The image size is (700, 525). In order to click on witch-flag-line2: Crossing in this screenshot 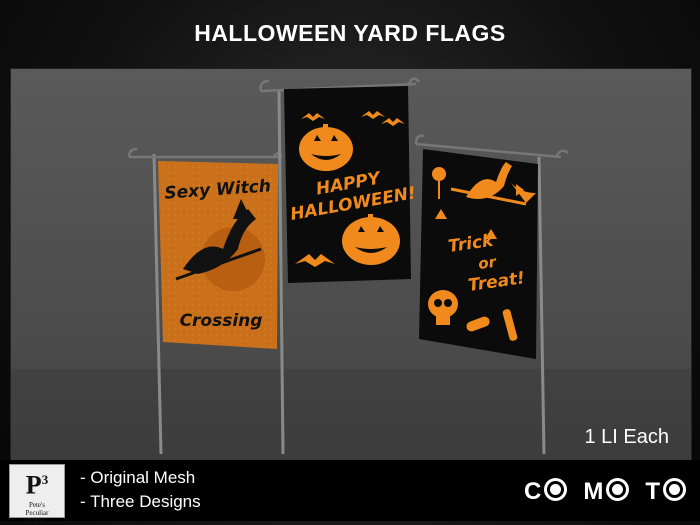, I will do `click(221, 321)`.